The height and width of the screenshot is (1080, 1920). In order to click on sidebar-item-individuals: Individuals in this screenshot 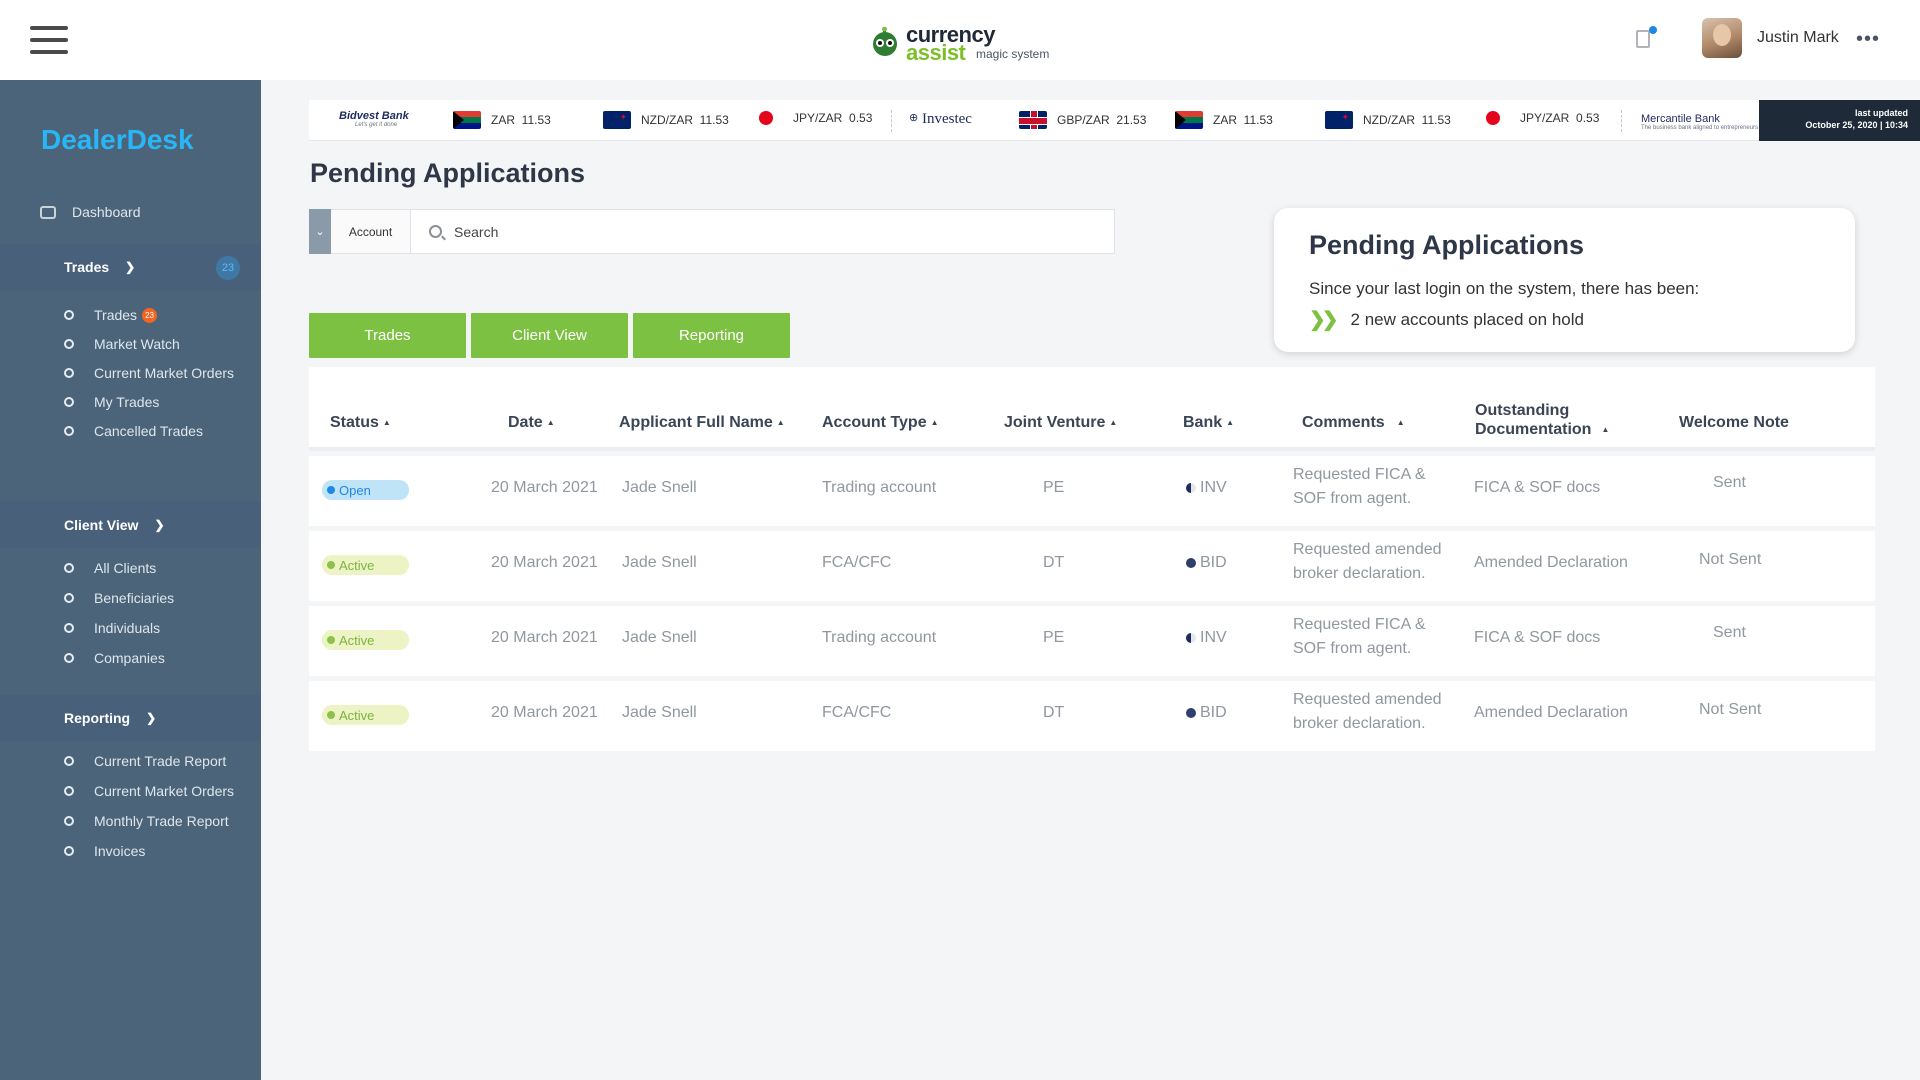, I will do `click(112, 628)`.